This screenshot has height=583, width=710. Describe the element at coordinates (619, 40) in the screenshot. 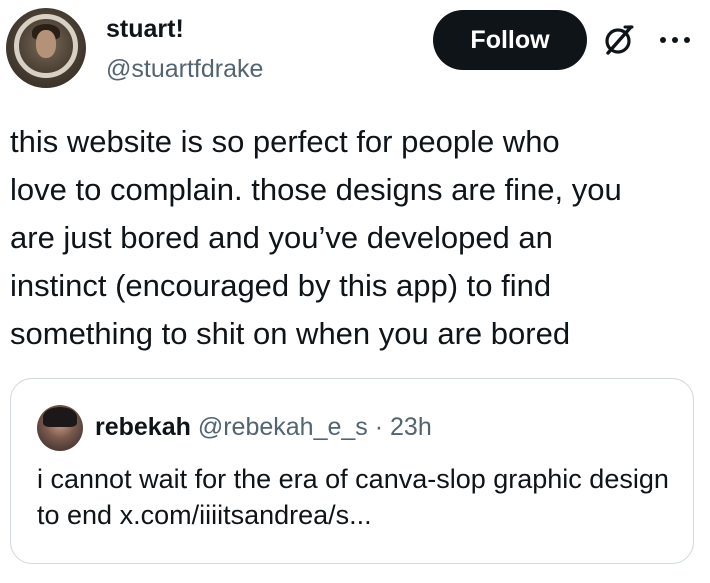

I see `grok-slash-circle-icon` at that location.